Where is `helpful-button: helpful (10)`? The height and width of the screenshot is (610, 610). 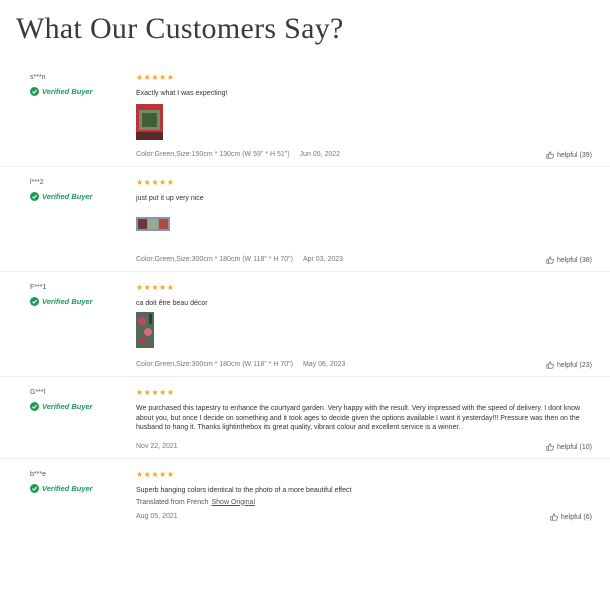 helpful-button: helpful (10) is located at coordinates (569, 447).